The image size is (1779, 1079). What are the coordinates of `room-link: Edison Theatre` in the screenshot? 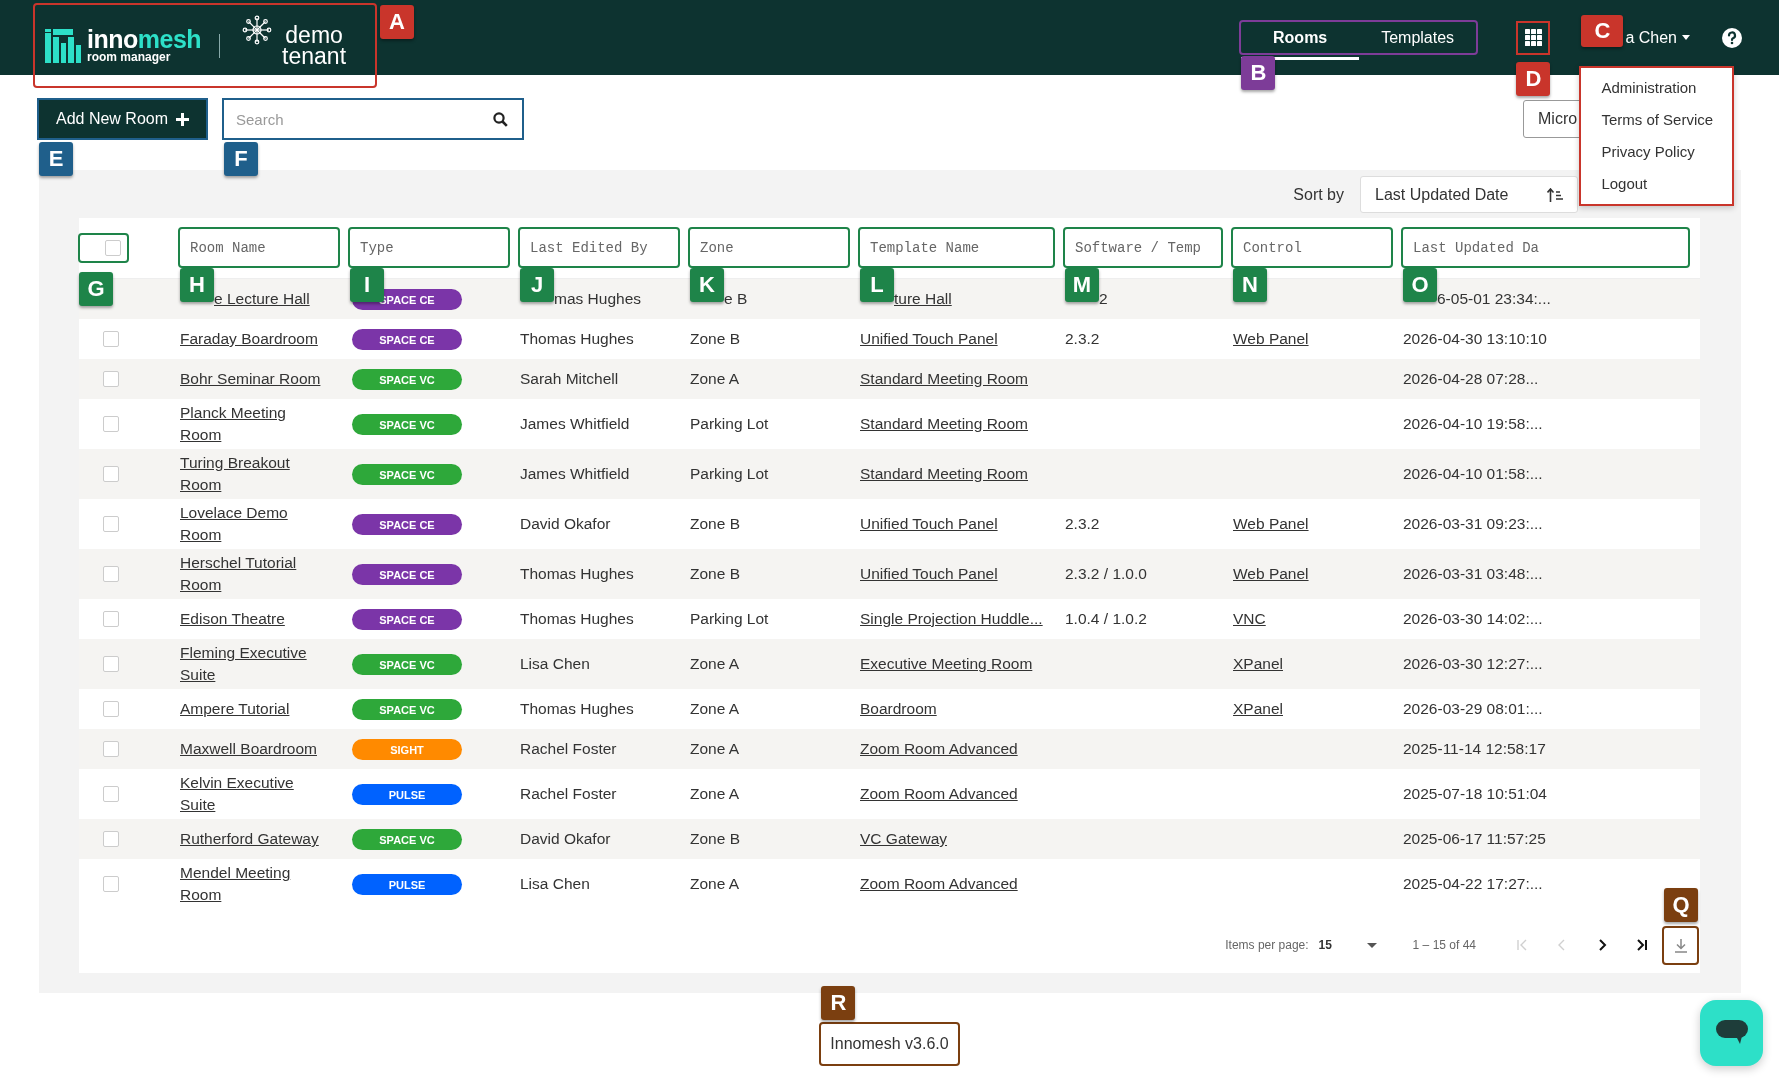 It's located at (232, 619).